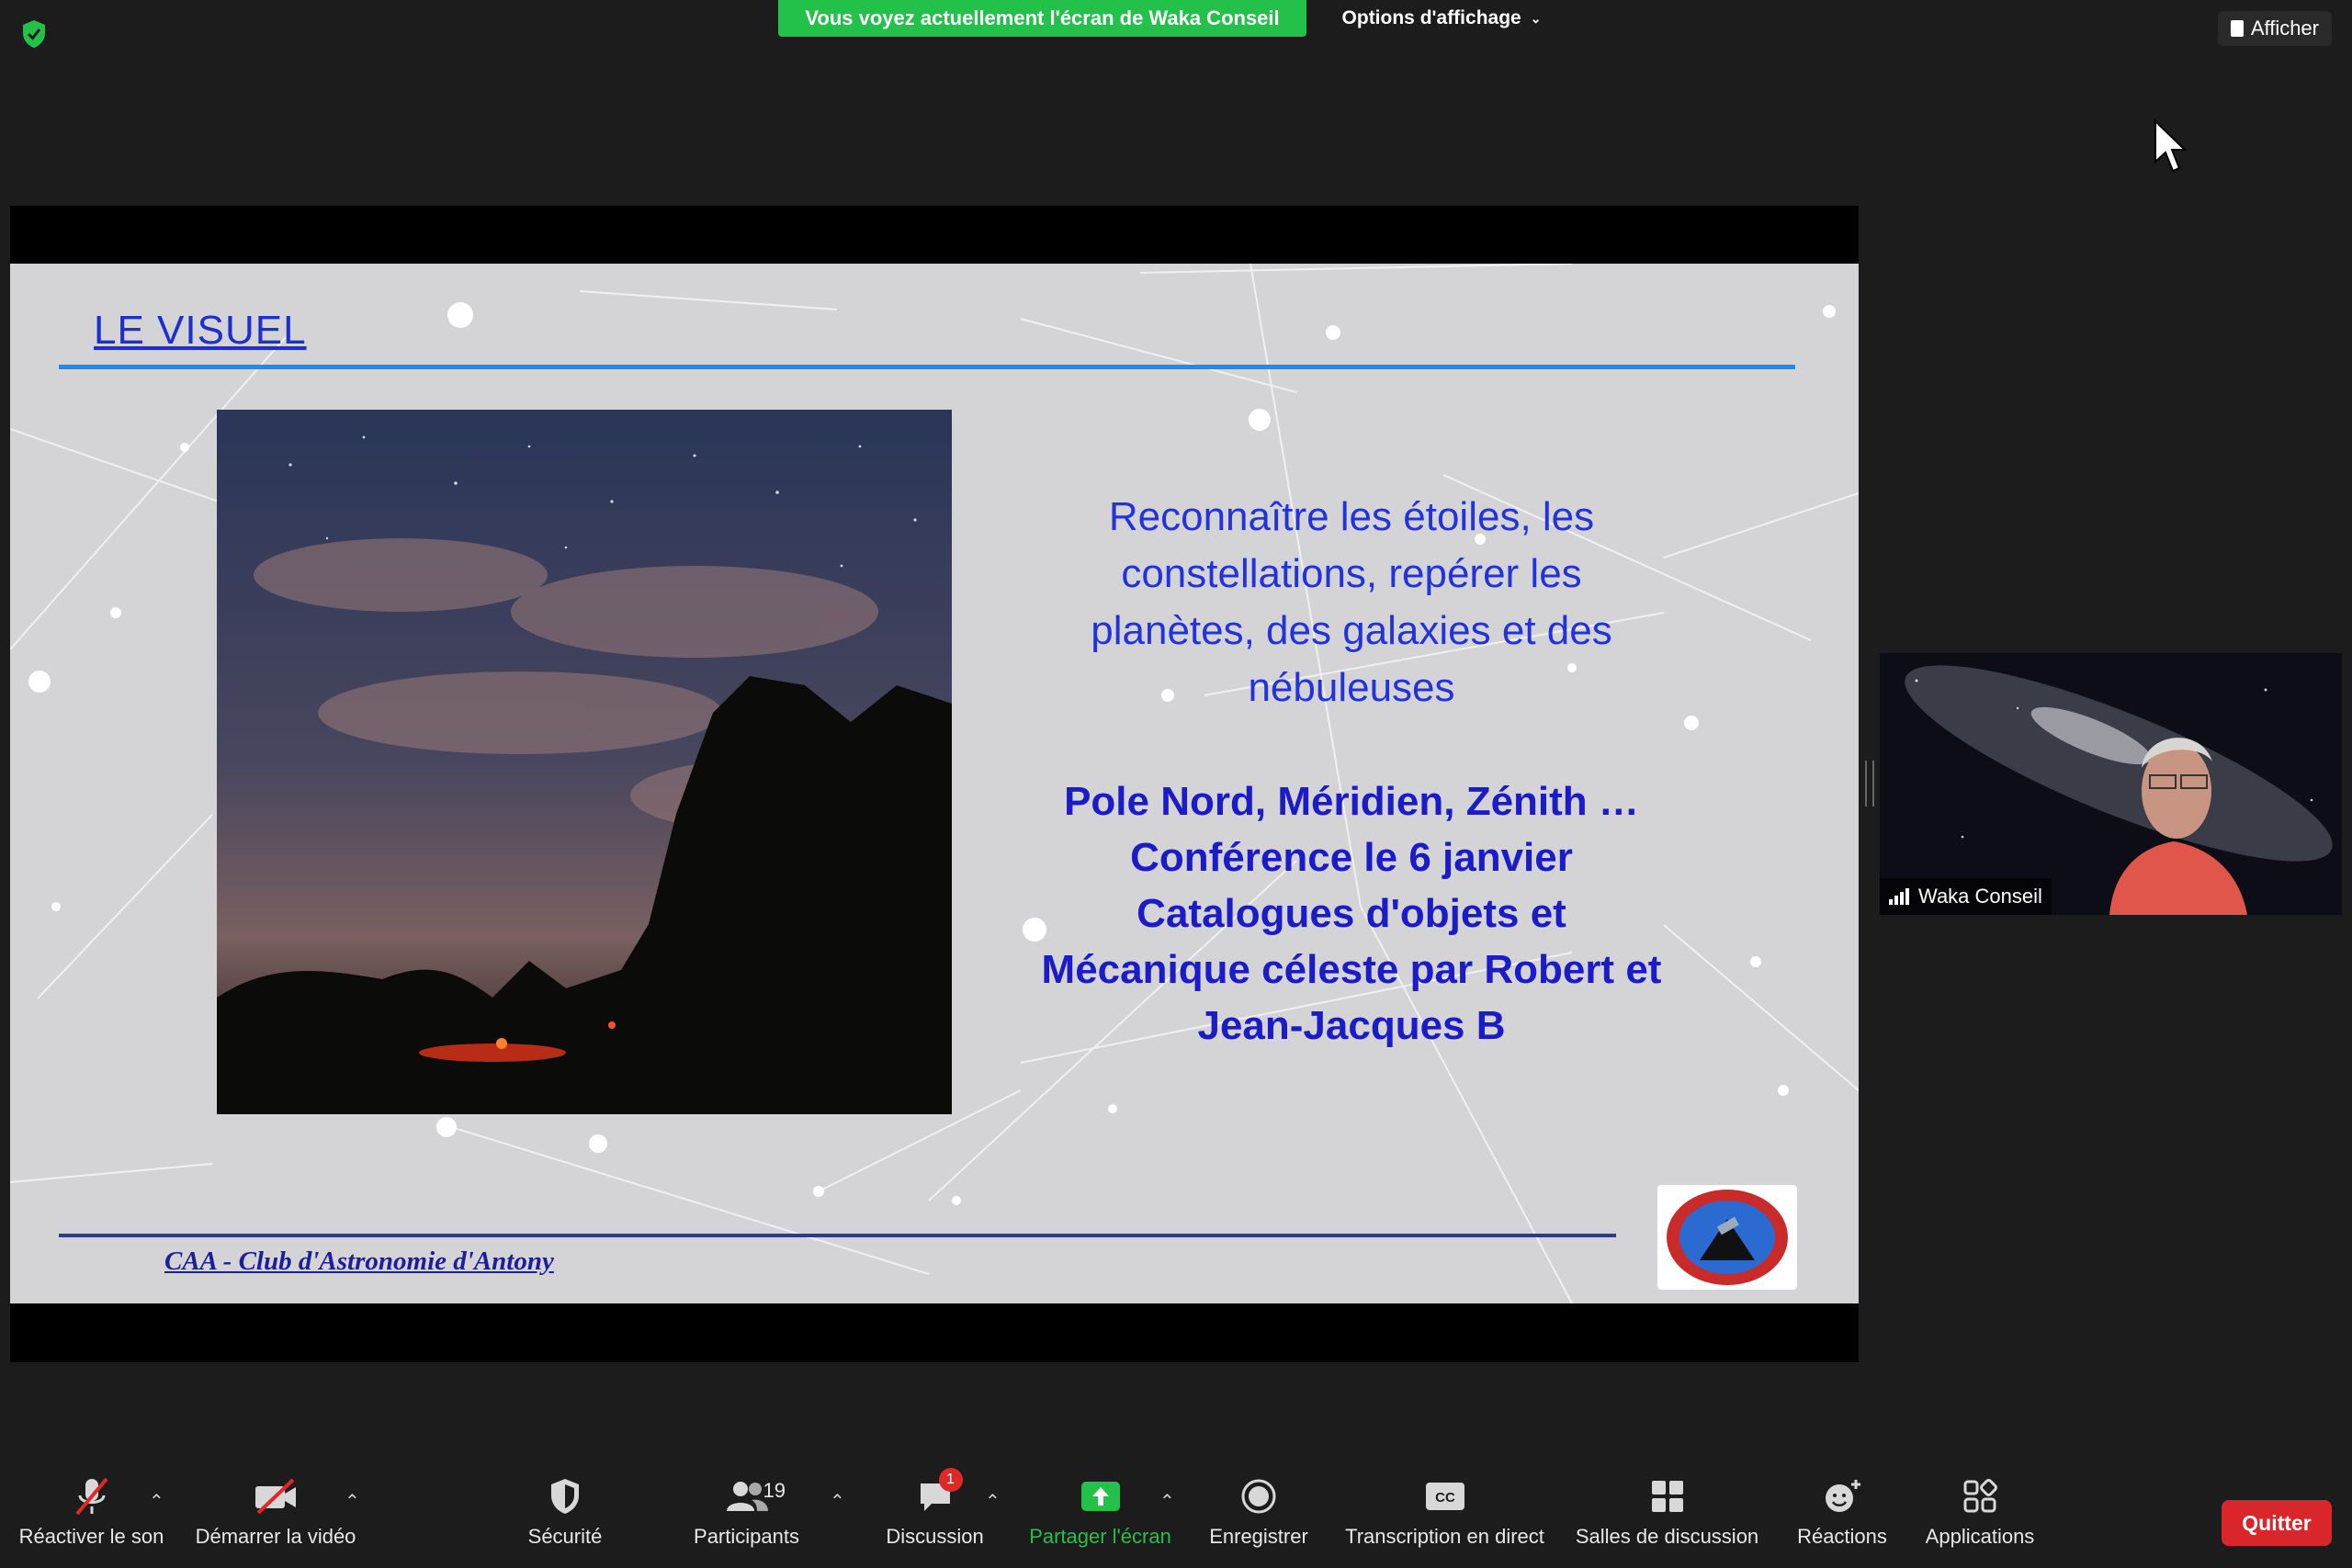 The width and height of the screenshot is (2352, 1568). I want to click on live-transcript-label: Transcription en direct, so click(1444, 1537).